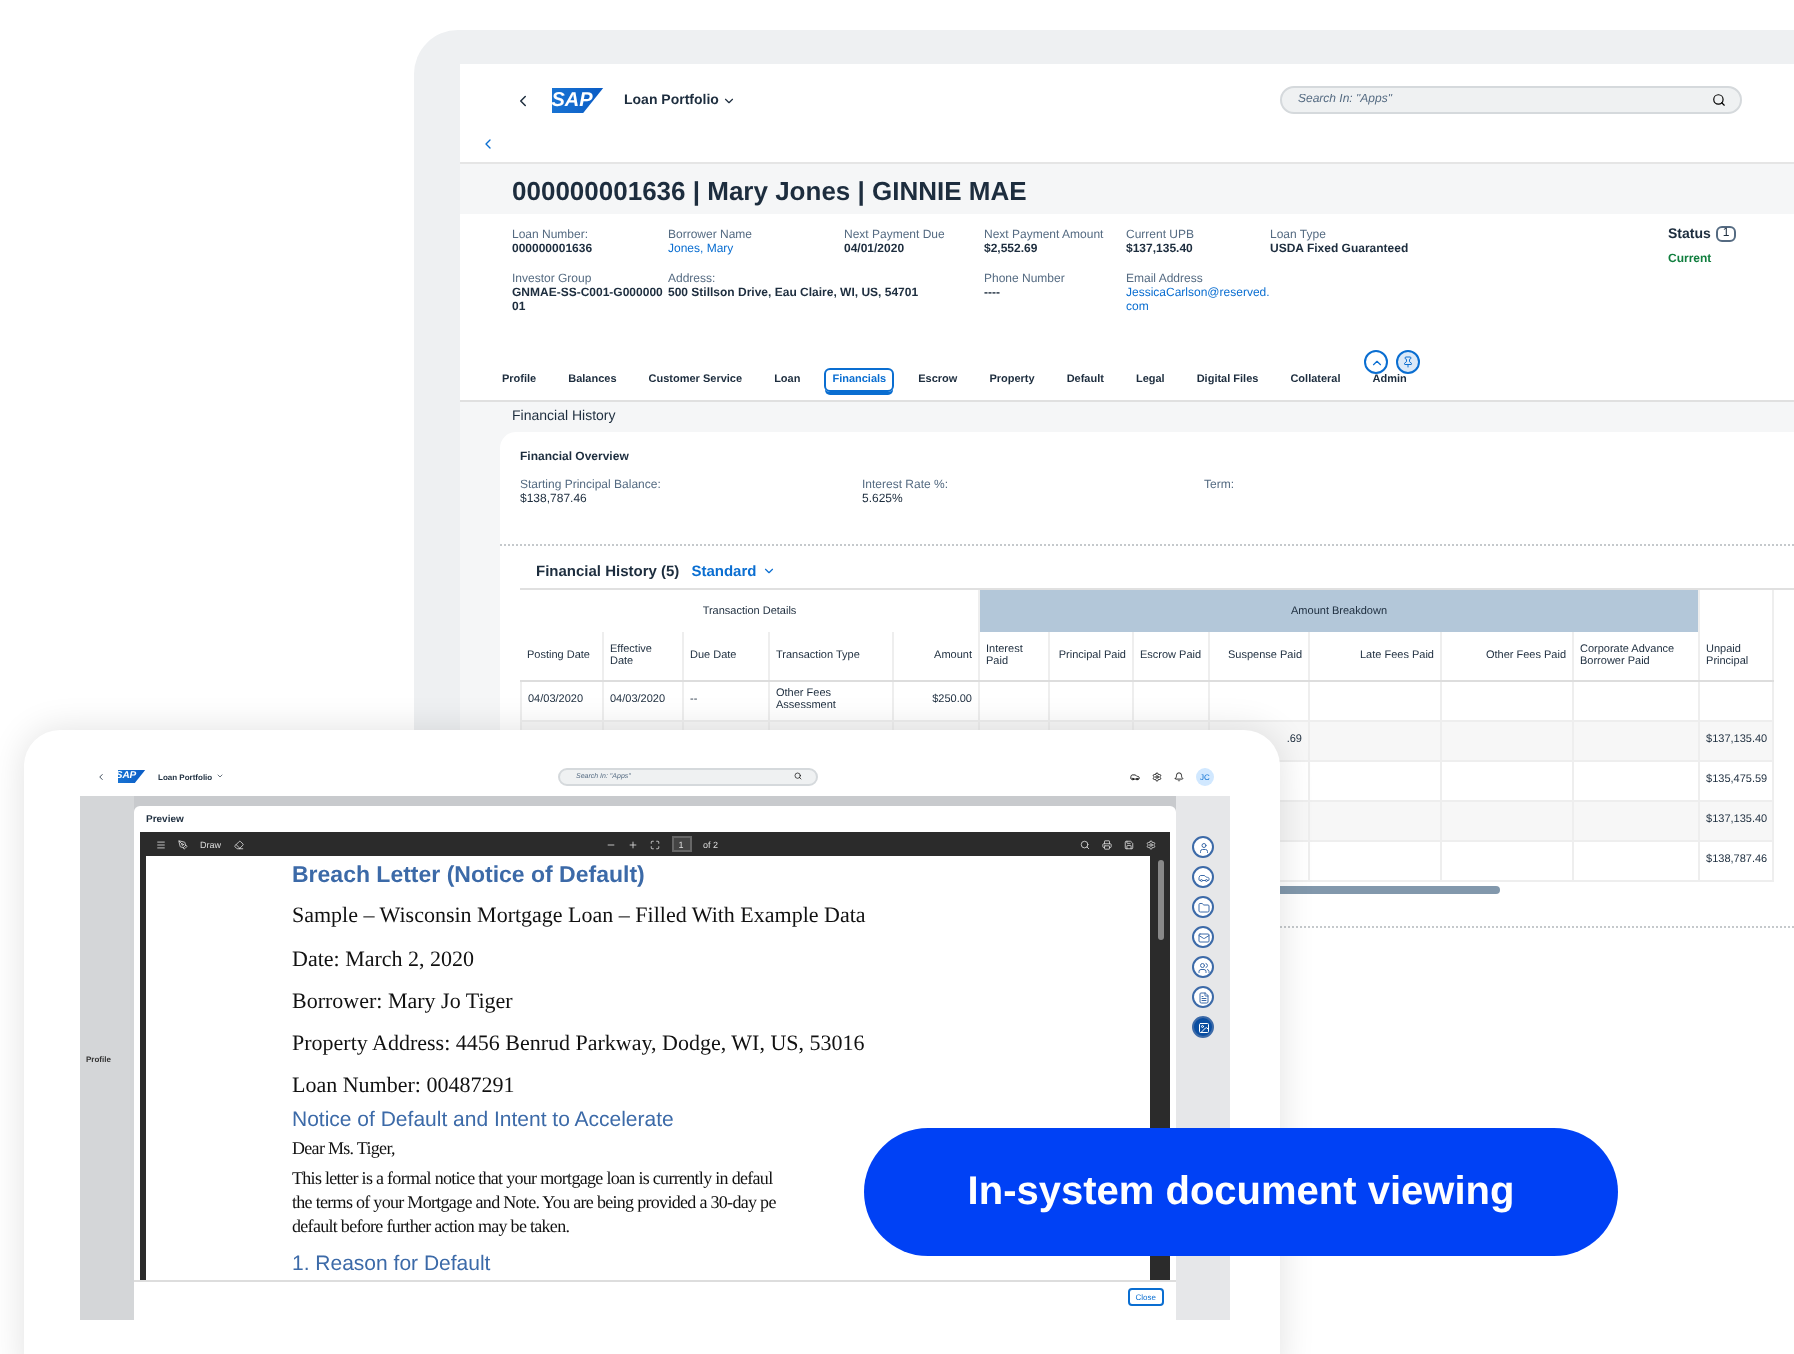  I want to click on document-text: Loan Number: 00487291, so click(403, 1087).